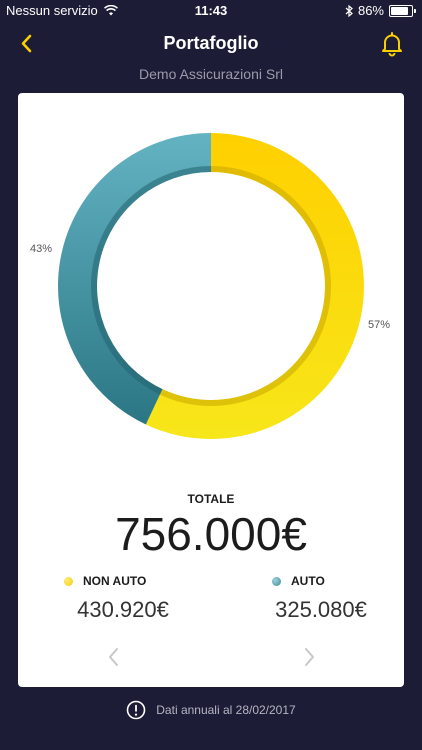  Describe the element at coordinates (68, 581) in the screenshot. I see `non-auto-dot` at that location.